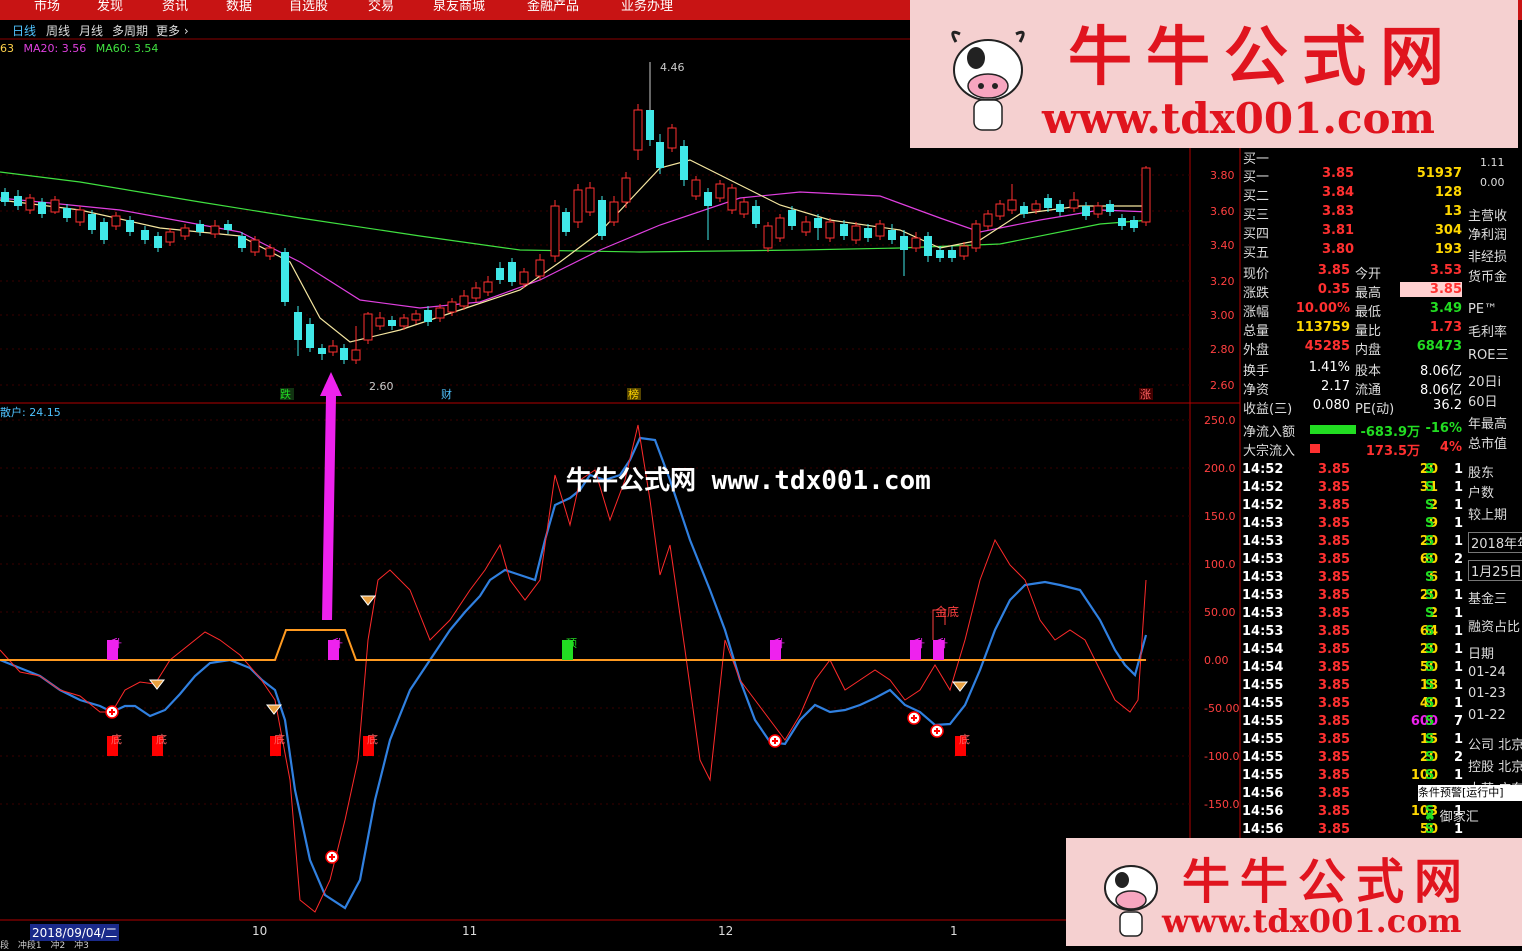 The image size is (1522, 951). Describe the element at coordinates (1448, 249) in the screenshot. I see `orderbook-volume: 193` at that location.